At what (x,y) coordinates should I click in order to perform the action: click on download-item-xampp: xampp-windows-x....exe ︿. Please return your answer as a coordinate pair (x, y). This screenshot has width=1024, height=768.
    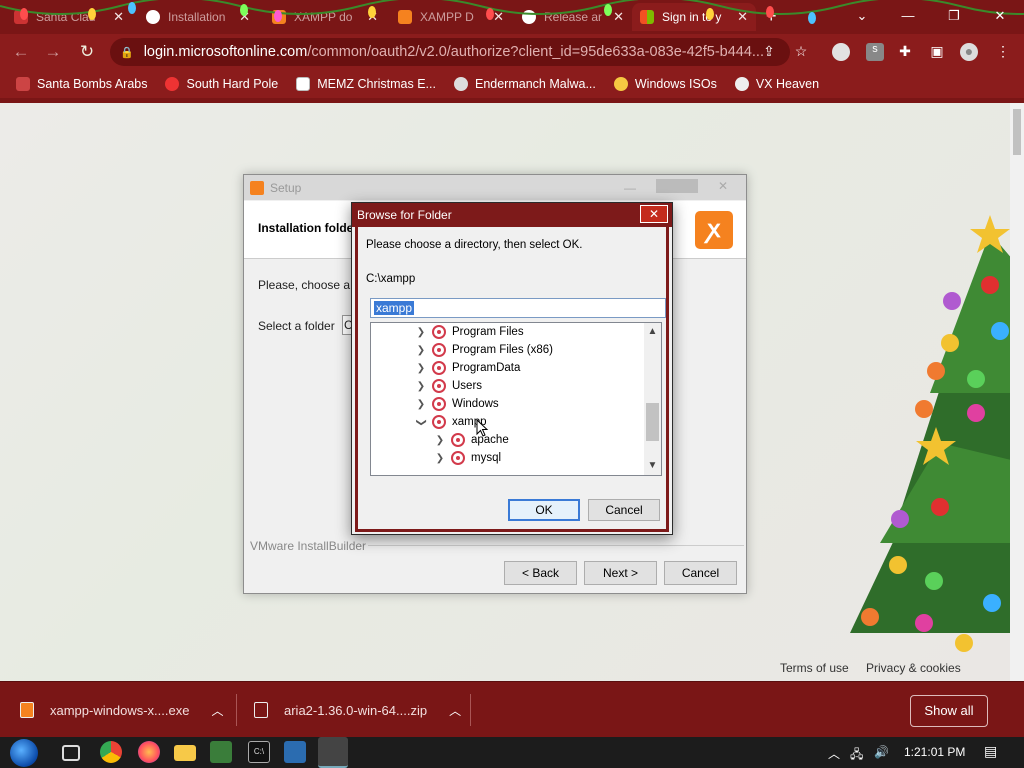
    Looking at the image, I should click on (121, 710).